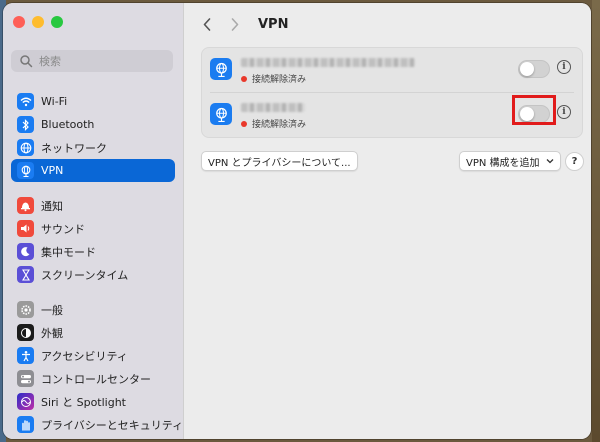 The width and height of the screenshot is (600, 442). What do you see at coordinates (84, 356) in the screenshot?
I see `sidebar-item-label: アクセシビリティ` at bounding box center [84, 356].